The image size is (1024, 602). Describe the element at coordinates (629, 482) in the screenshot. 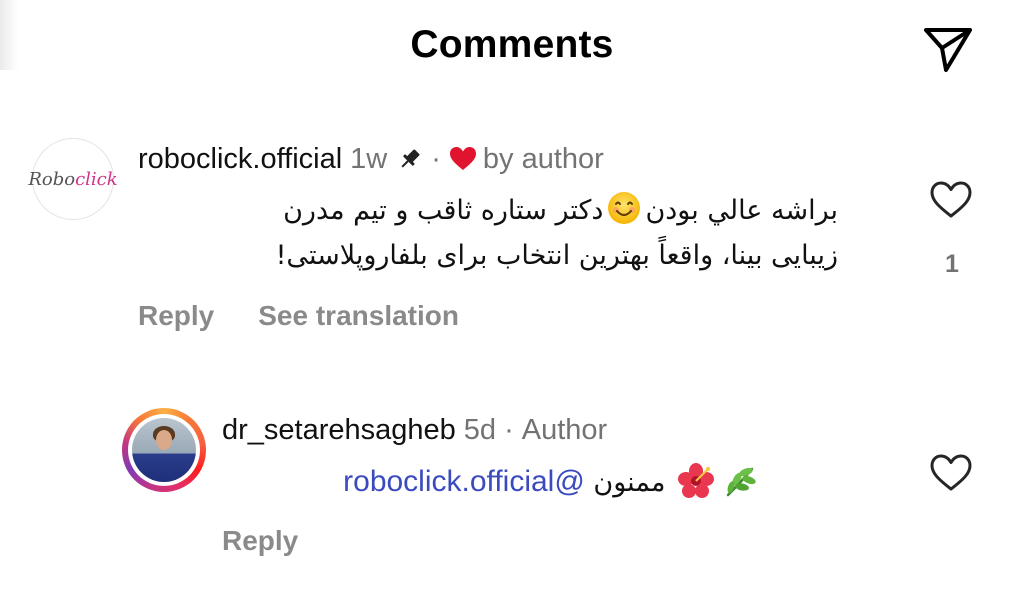

I see `comment-text: ممنون` at that location.